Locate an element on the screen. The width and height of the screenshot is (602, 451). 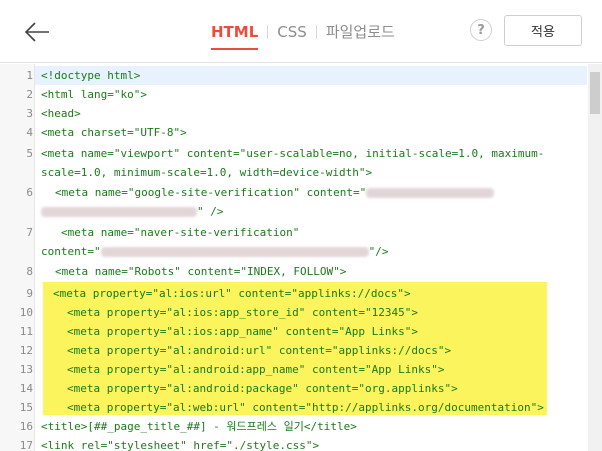
code-text: <html lang="ko"> is located at coordinates (94, 94).